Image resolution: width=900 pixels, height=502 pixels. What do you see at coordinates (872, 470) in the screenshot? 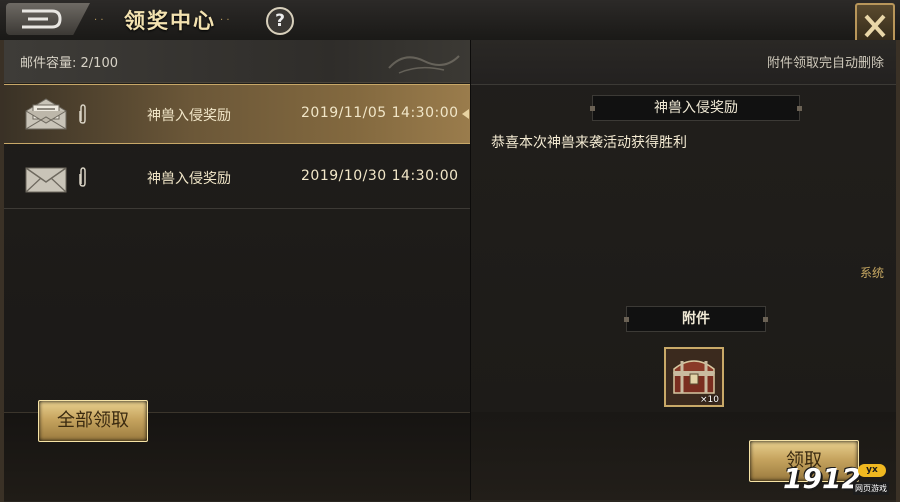
I see `watermark-badge: yx` at bounding box center [872, 470].